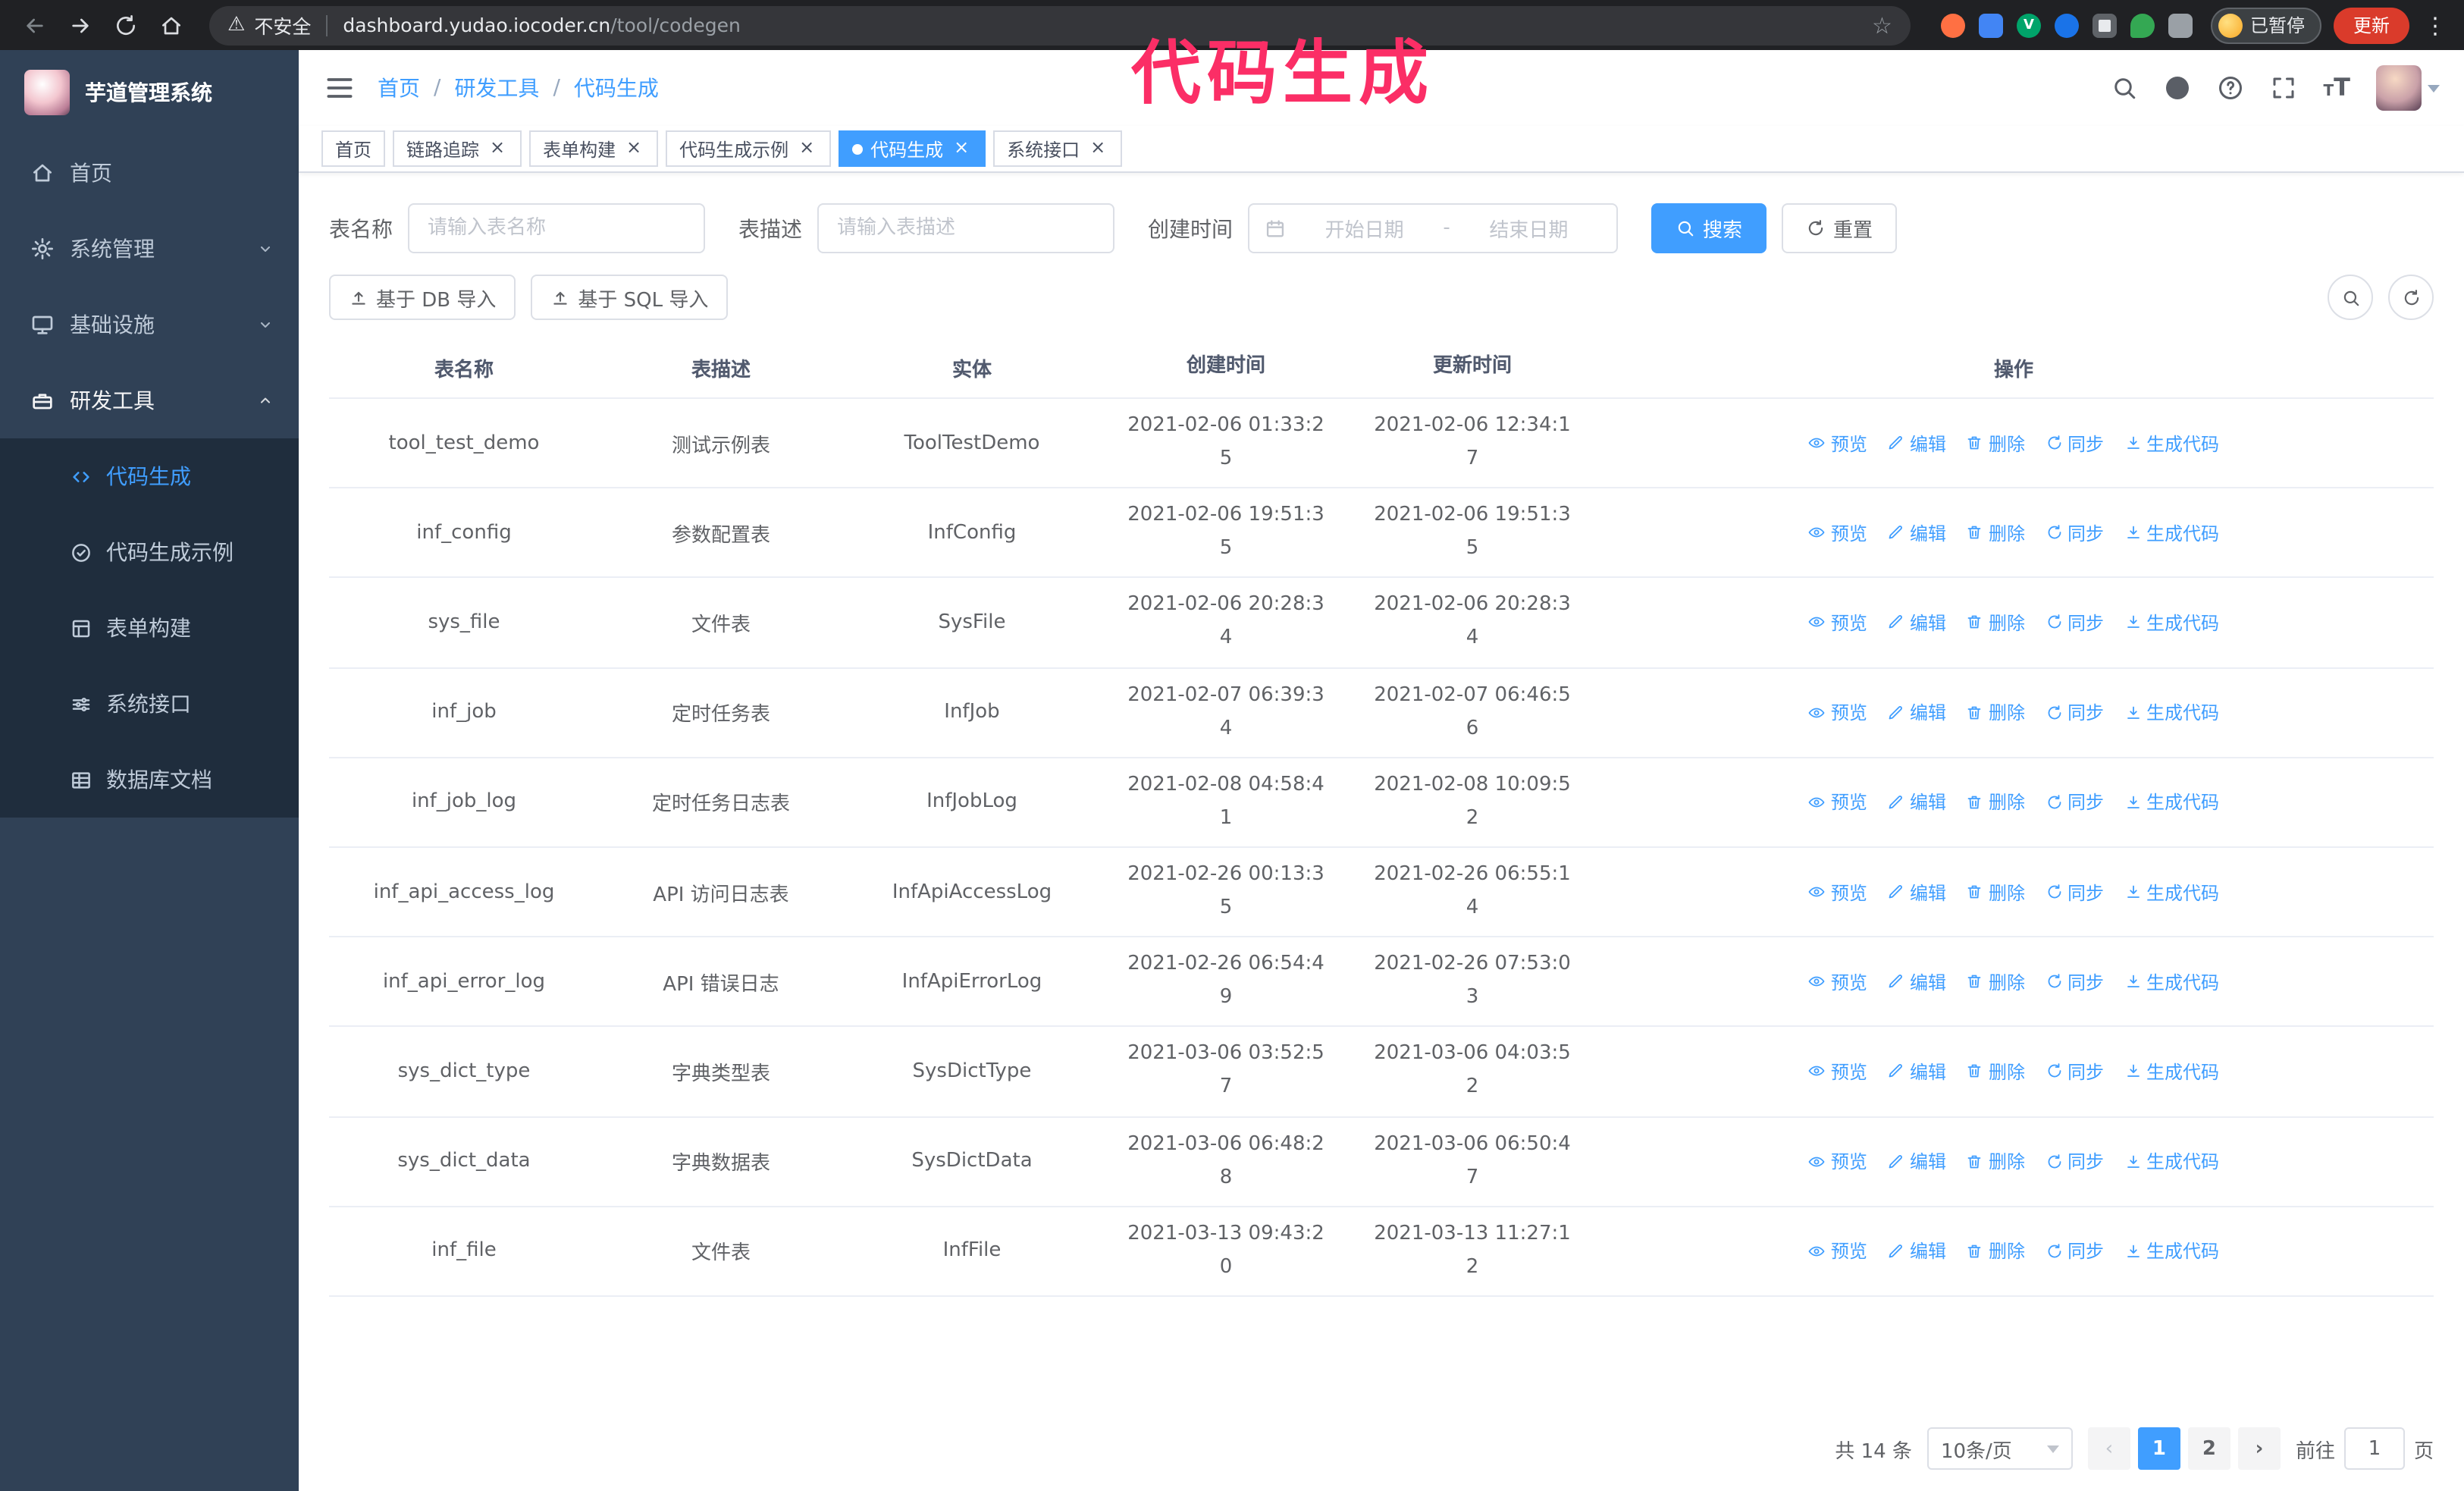 This screenshot has height=1491, width=2464. I want to click on date-range-picker: 开始日期 - 结束日期, so click(1433, 228).